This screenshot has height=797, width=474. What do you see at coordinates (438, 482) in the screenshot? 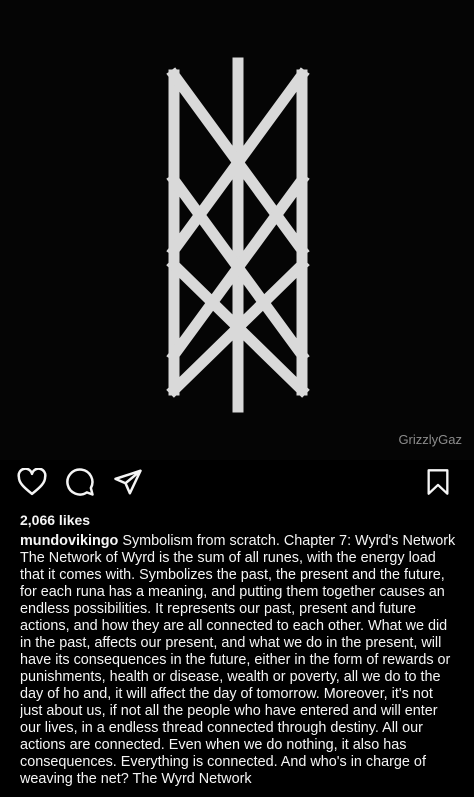
I see `bookmark-icon` at bounding box center [438, 482].